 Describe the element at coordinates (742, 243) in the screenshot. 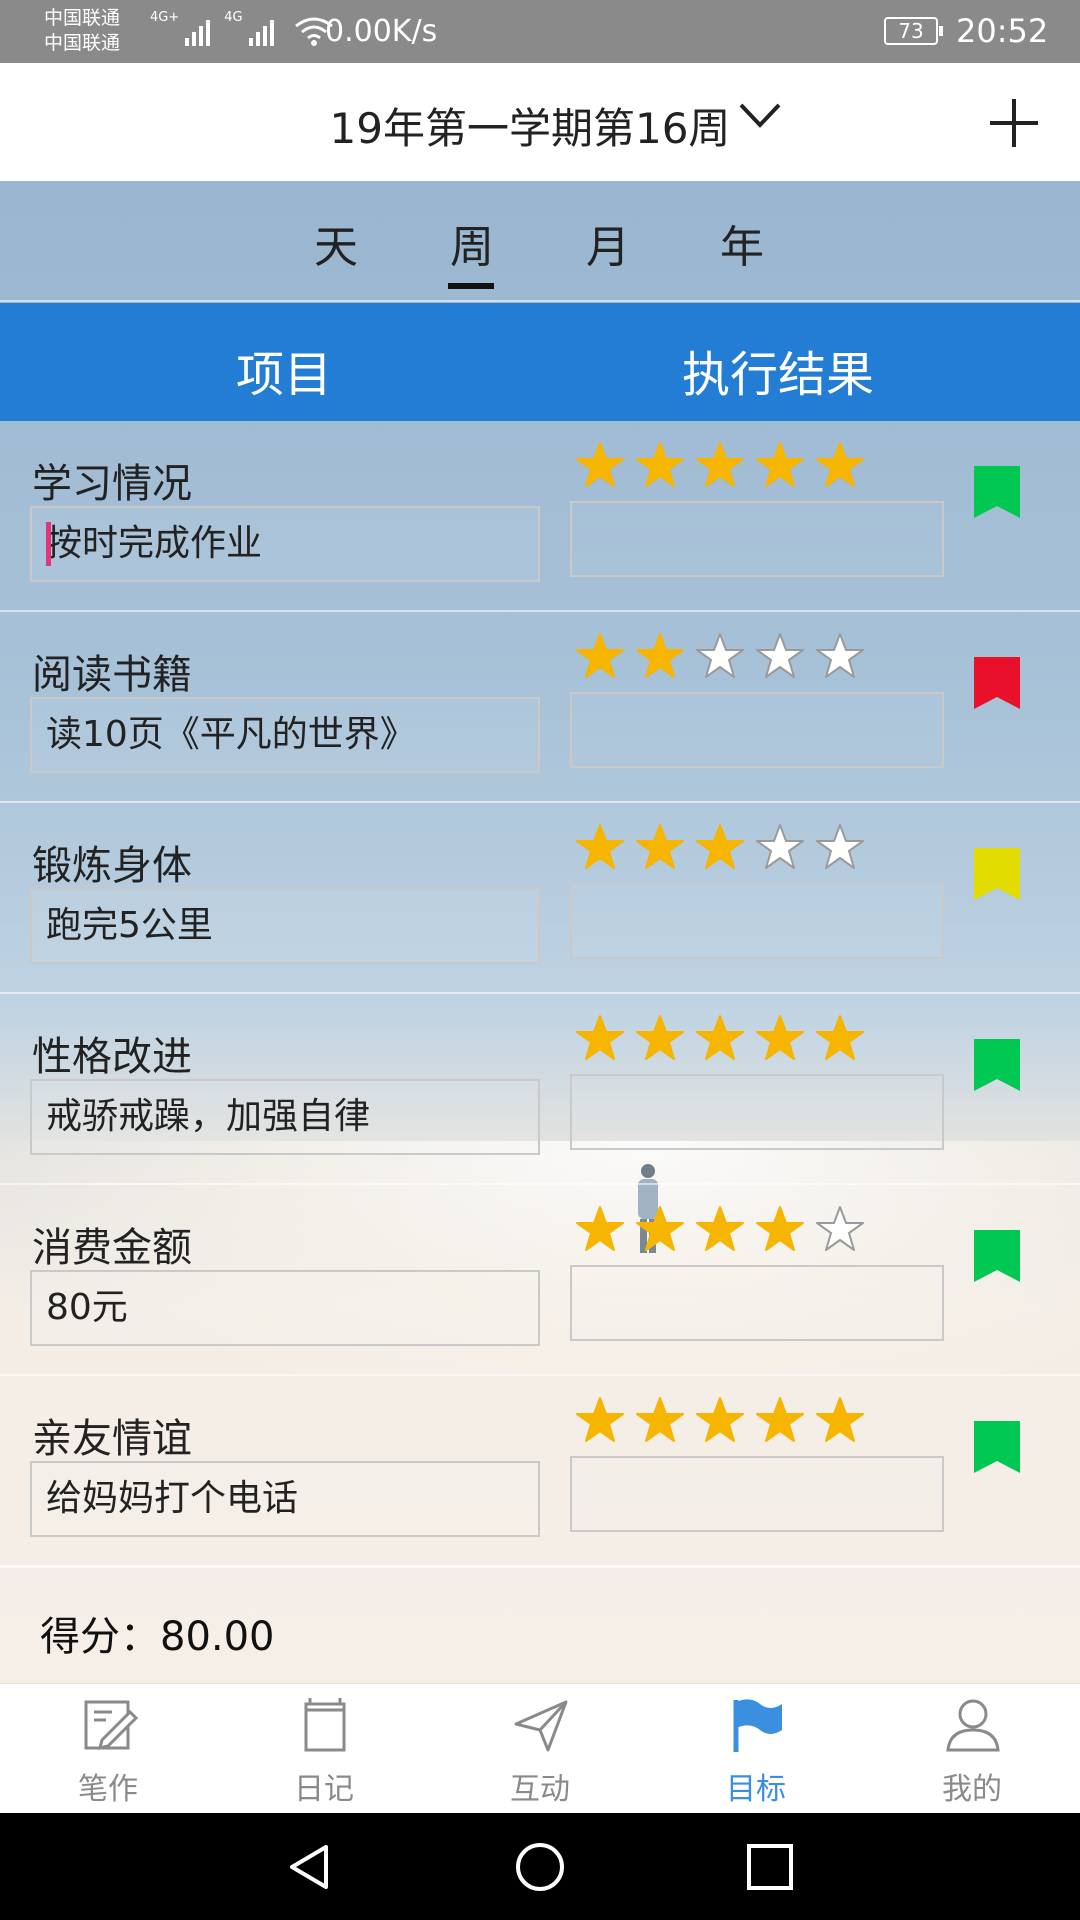

I see `tab-year: 年` at that location.